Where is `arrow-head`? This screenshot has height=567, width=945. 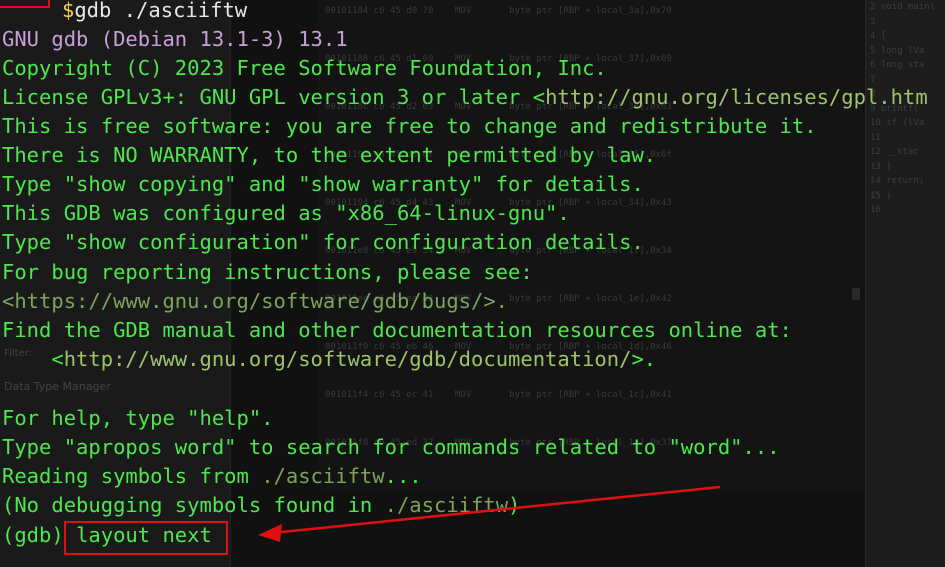
arrow-head is located at coordinates (270, 533).